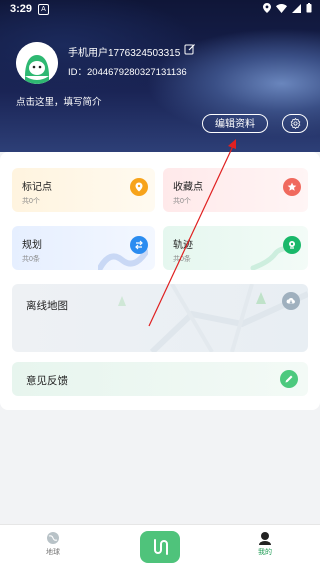 The width and height of the screenshot is (320, 569). I want to click on route-plan-button, so click(160, 547).